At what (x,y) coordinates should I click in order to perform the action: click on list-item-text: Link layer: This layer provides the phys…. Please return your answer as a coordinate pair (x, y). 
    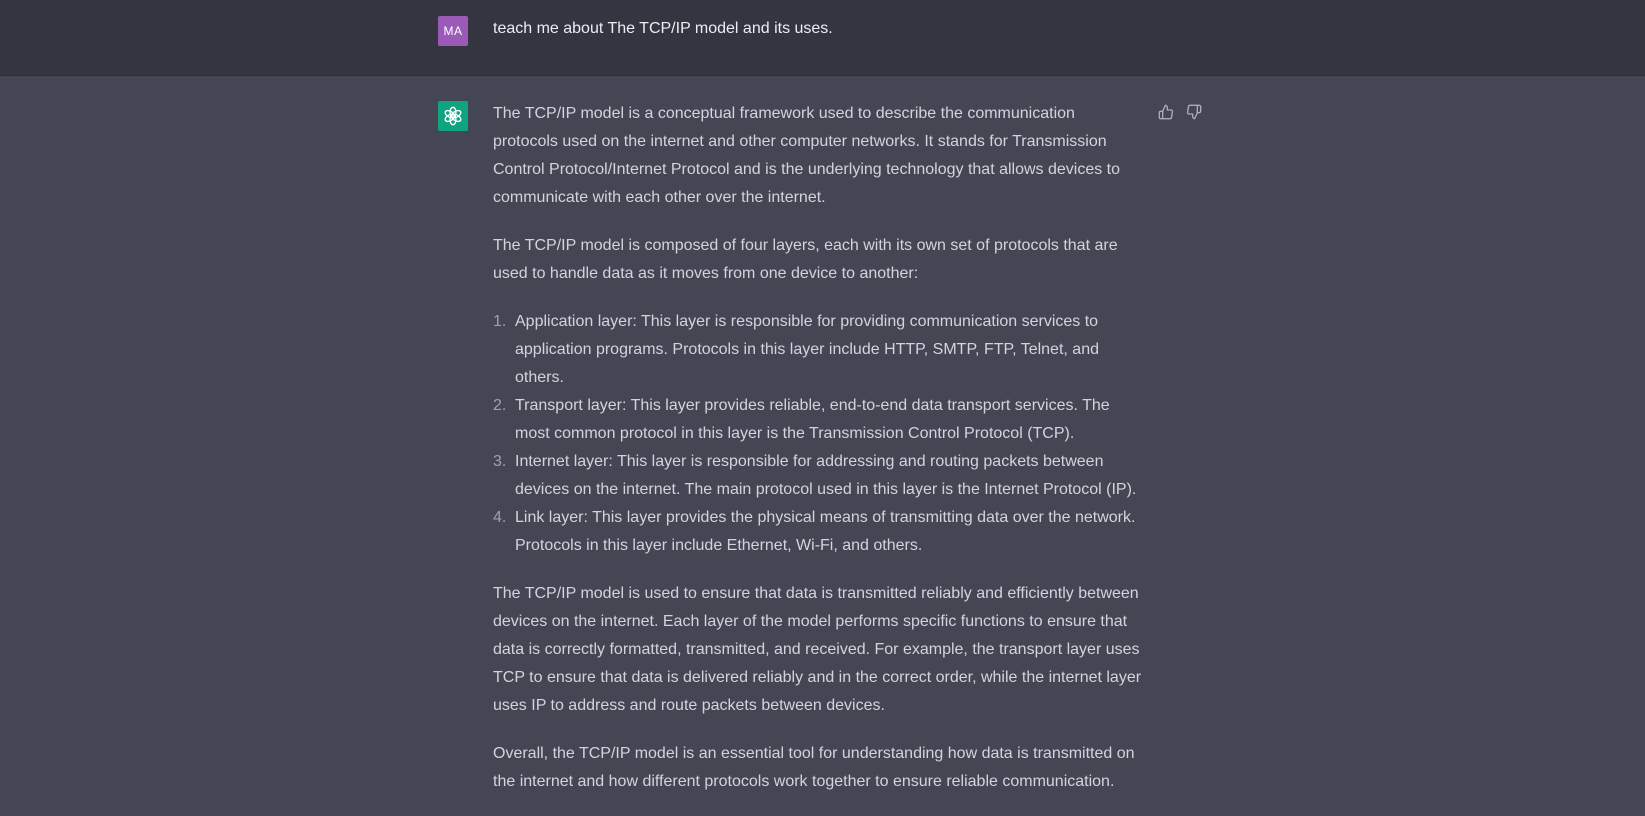
    Looking at the image, I should click on (825, 531).